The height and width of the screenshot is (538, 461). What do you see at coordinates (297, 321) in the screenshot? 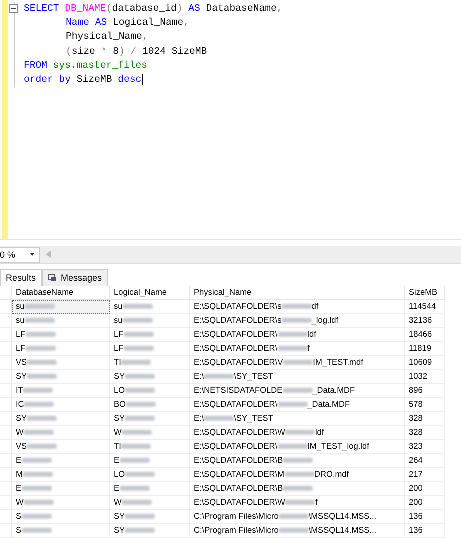
I see `table-cell: E:\SQLDATAFOLDER\s _log.ldf` at bounding box center [297, 321].